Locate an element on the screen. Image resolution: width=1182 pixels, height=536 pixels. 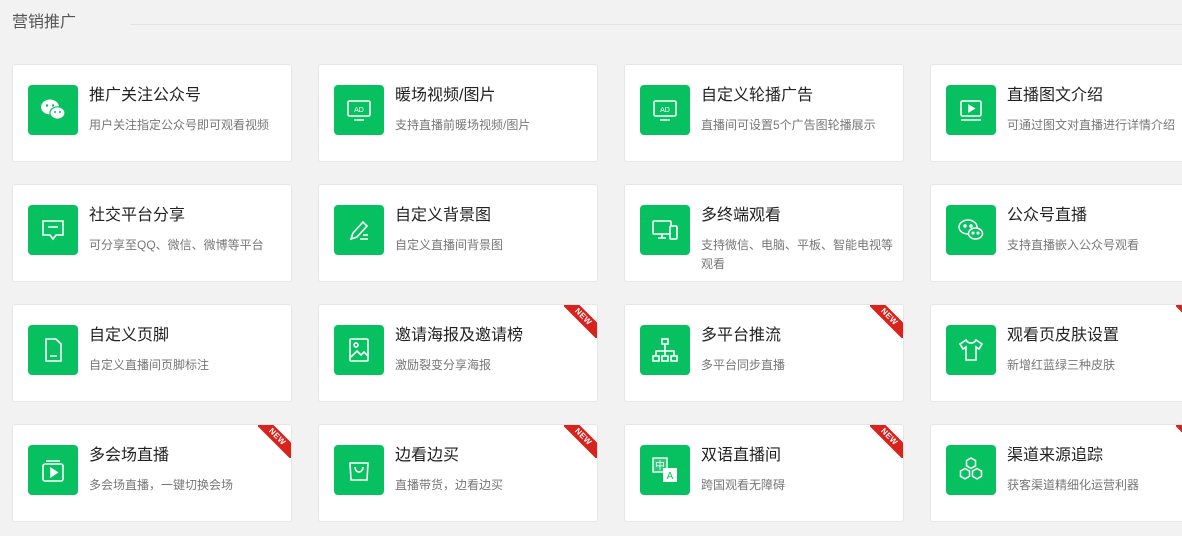
card-title: 观看页皮肤设置 is located at coordinates (1063, 335).